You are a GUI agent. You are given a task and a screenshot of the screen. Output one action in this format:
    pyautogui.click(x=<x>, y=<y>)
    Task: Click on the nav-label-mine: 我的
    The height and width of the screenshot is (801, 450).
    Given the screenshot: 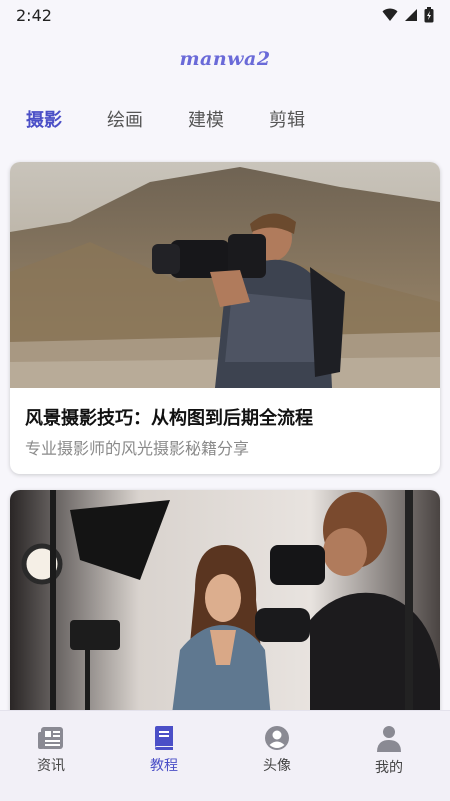 What is the action you would take?
    pyautogui.click(x=389, y=768)
    